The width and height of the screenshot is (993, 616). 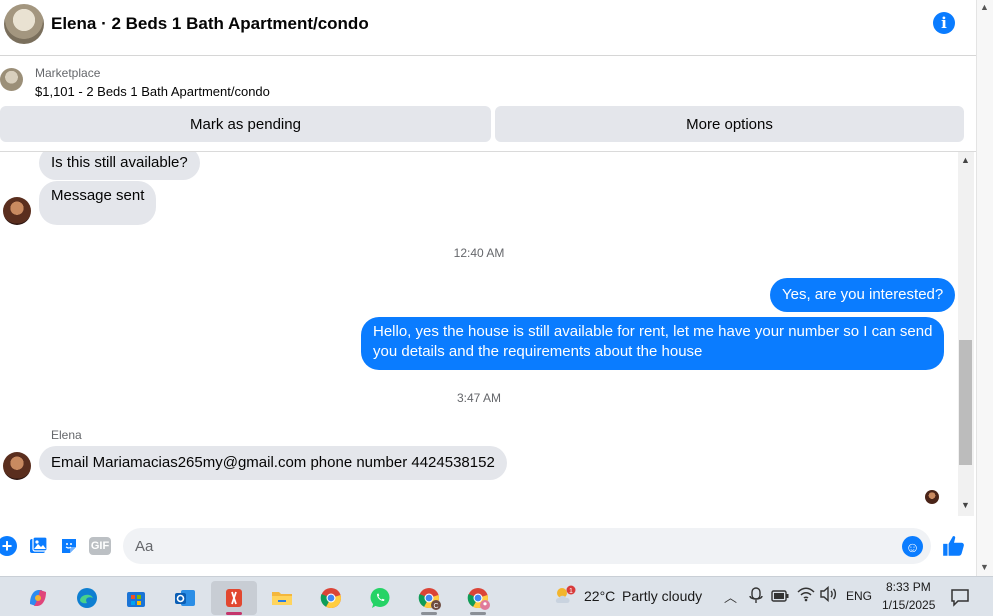 What do you see at coordinates (185, 598) in the screenshot?
I see `outlook-icon` at bounding box center [185, 598].